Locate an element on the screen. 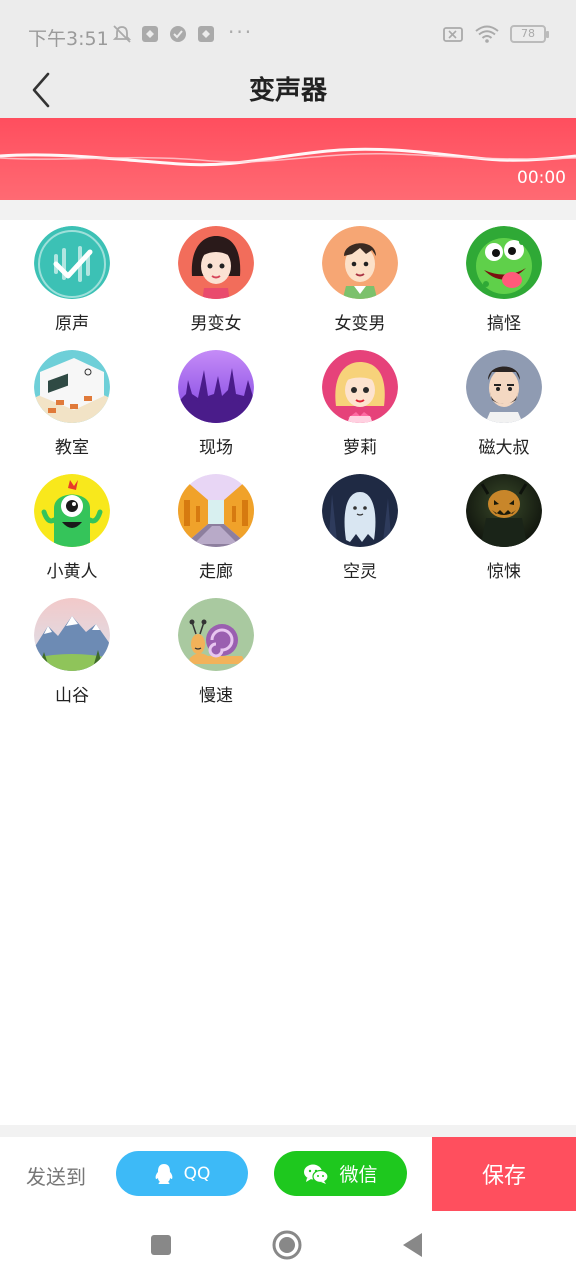  effect-original: 原声 is located at coordinates (72, 280).